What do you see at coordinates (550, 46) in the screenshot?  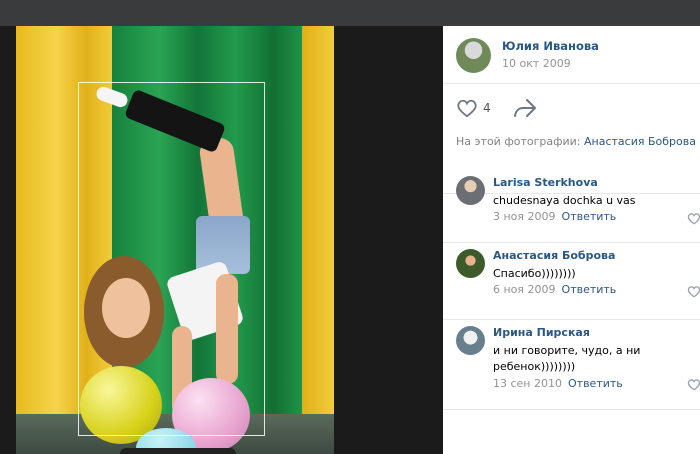 I see `author-name: Юлия Иванова` at bounding box center [550, 46].